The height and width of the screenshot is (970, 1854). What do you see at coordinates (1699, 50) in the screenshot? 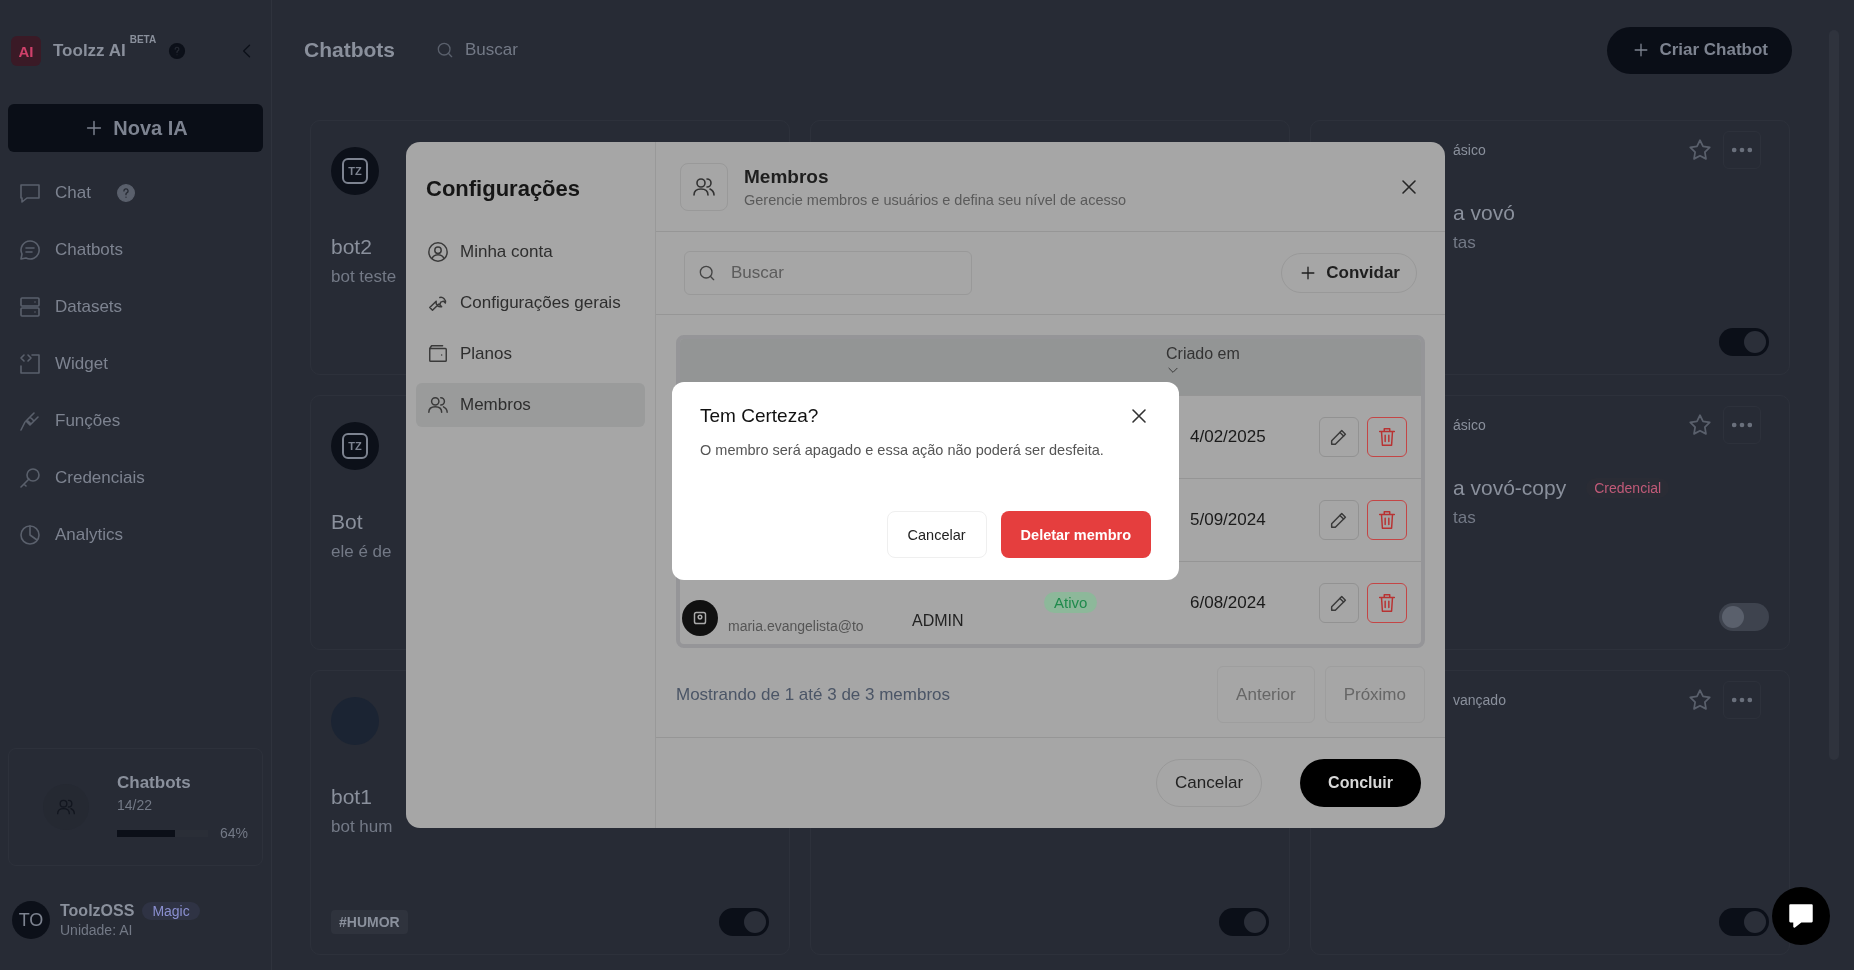
I see `create-chatbot-button: Criar Chatbot` at bounding box center [1699, 50].